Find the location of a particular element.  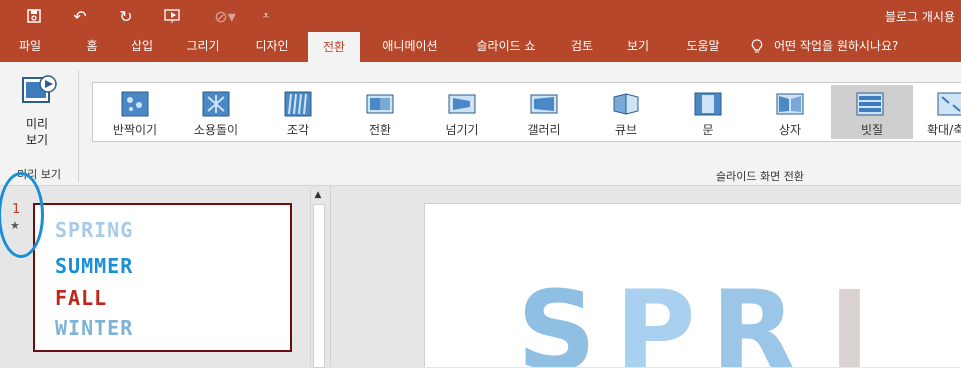

lightbulb-icon is located at coordinates (757, 47).